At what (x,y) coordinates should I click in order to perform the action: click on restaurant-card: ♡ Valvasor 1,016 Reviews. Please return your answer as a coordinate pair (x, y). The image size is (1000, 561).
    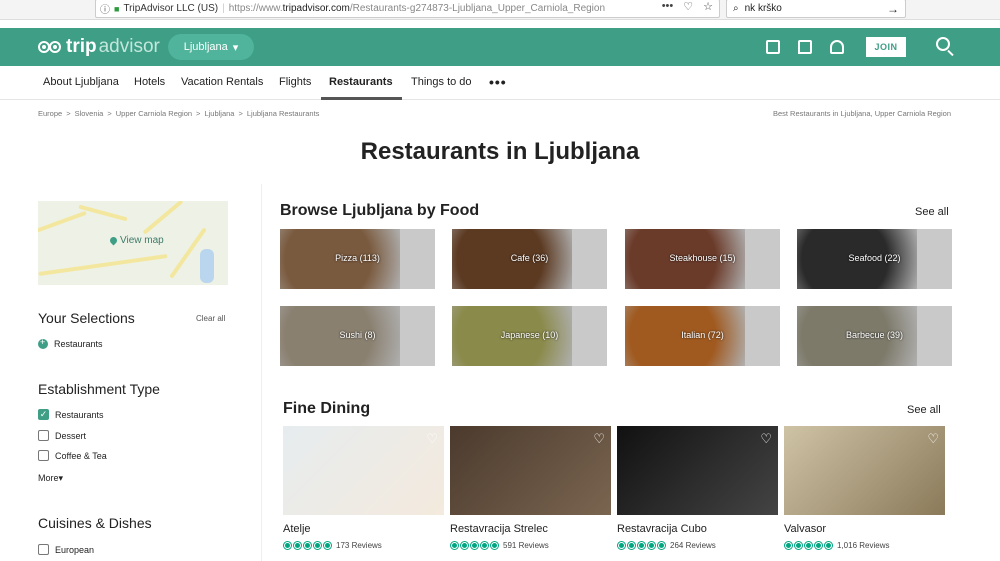
    Looking at the image, I should click on (864, 488).